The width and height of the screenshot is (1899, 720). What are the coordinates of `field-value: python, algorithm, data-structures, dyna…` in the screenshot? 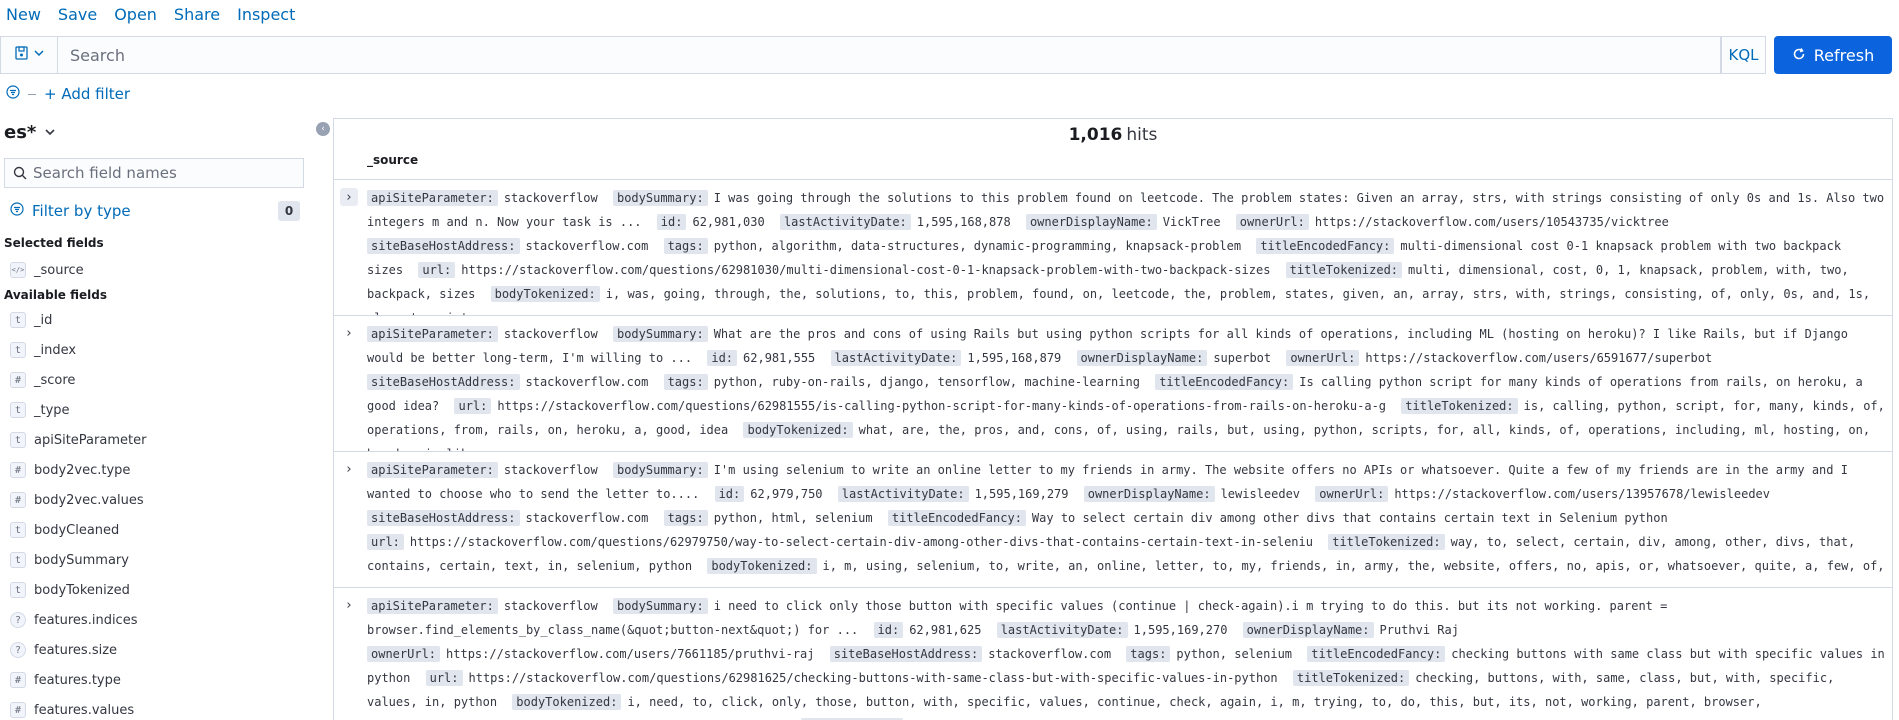 It's located at (977, 246).